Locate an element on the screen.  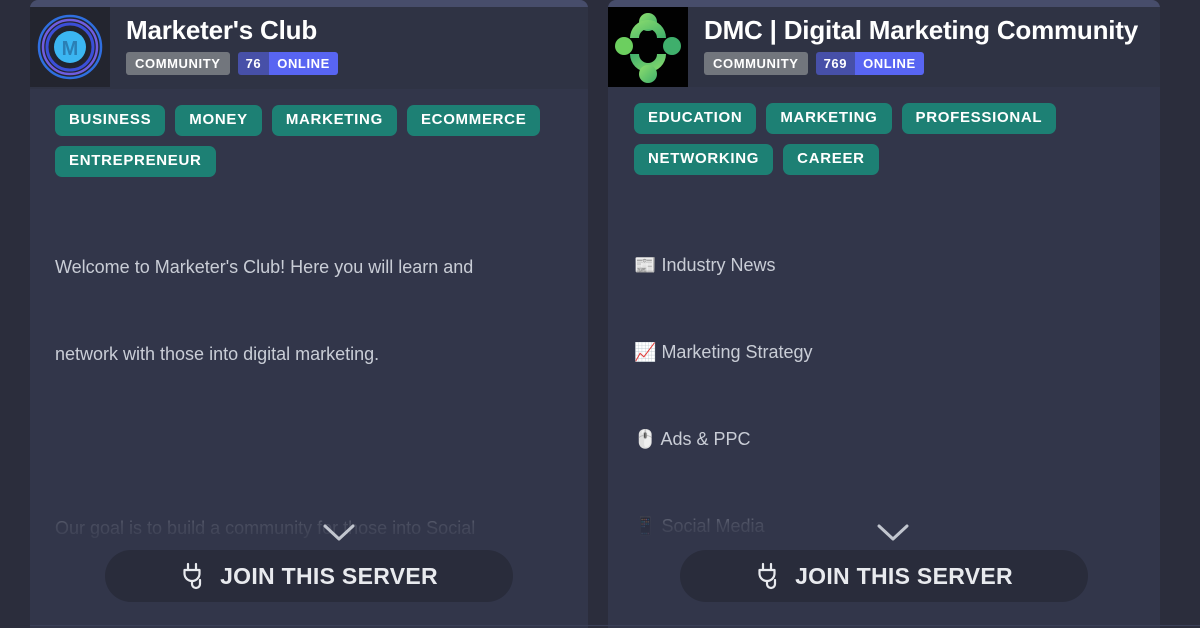
server-name: Marketer's Club is located at coordinates (222, 30).